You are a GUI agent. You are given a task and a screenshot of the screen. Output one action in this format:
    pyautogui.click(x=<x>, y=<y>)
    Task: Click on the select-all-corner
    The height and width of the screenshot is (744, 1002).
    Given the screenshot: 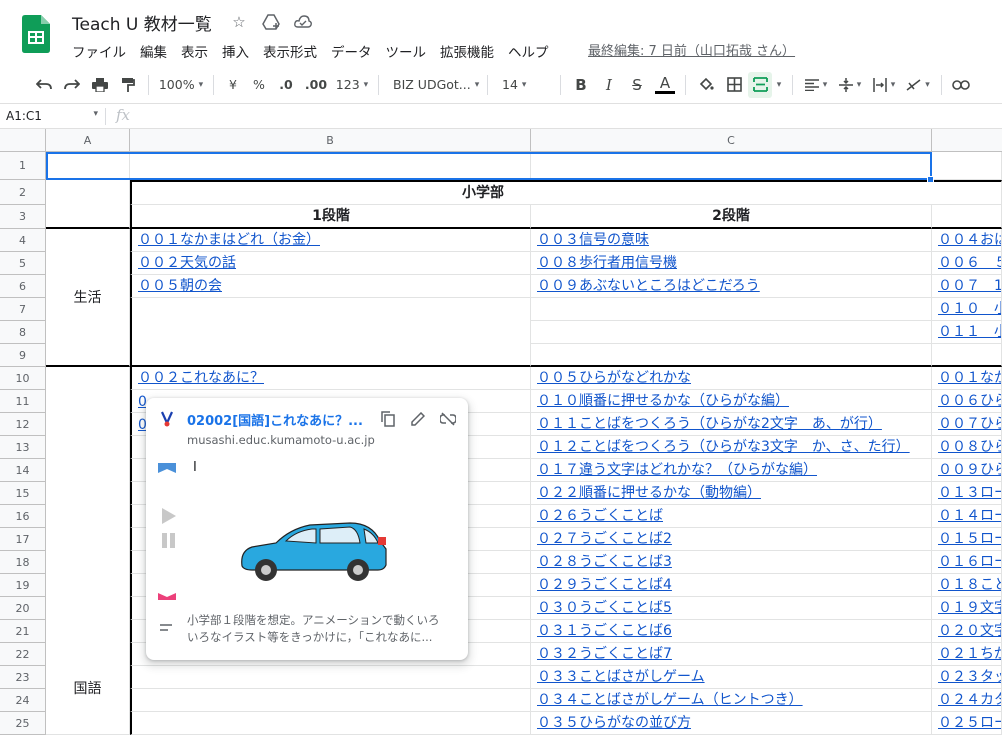 What is the action you would take?
    pyautogui.click(x=23, y=140)
    